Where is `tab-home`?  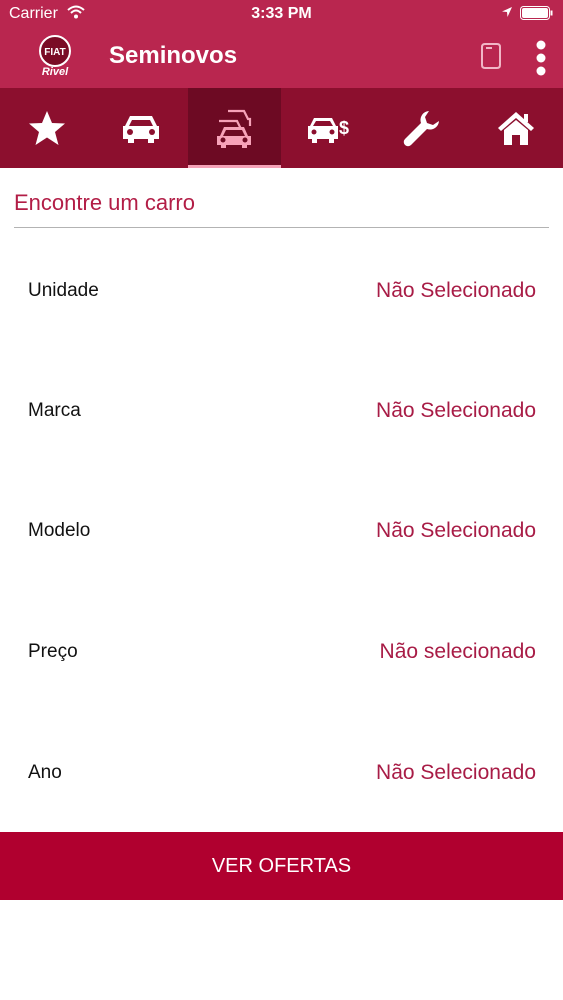
tab-home is located at coordinates (516, 128).